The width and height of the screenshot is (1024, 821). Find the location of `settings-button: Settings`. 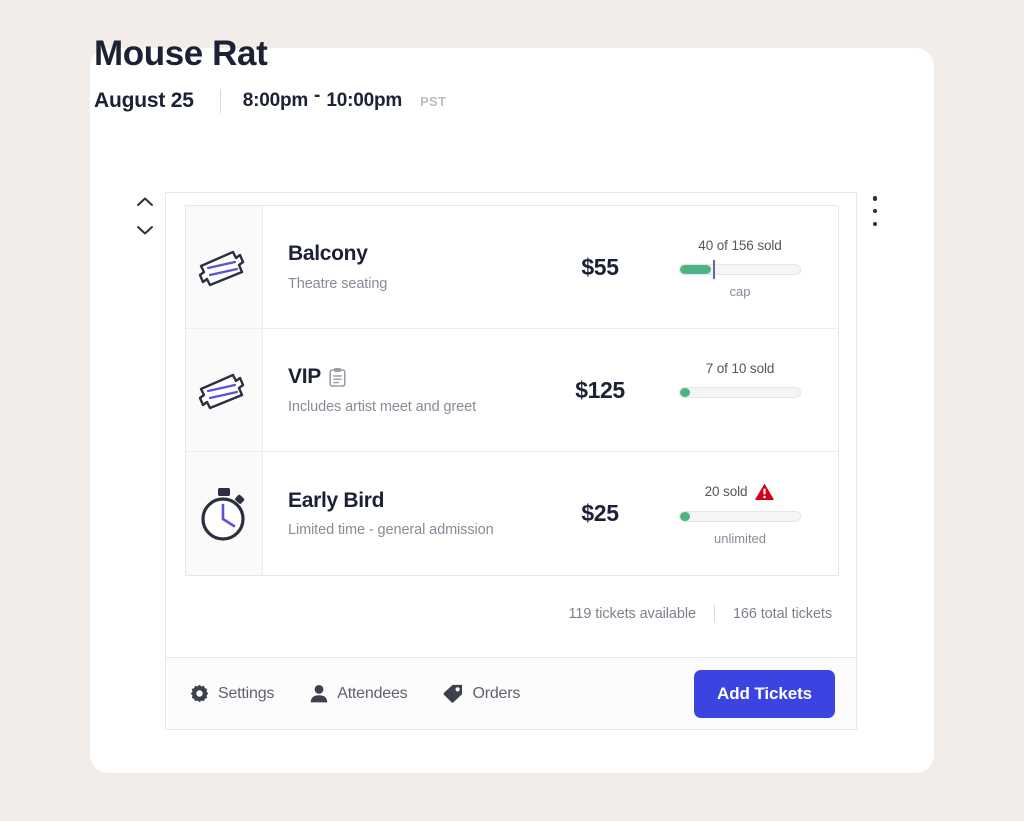

settings-button: Settings is located at coordinates (232, 693).